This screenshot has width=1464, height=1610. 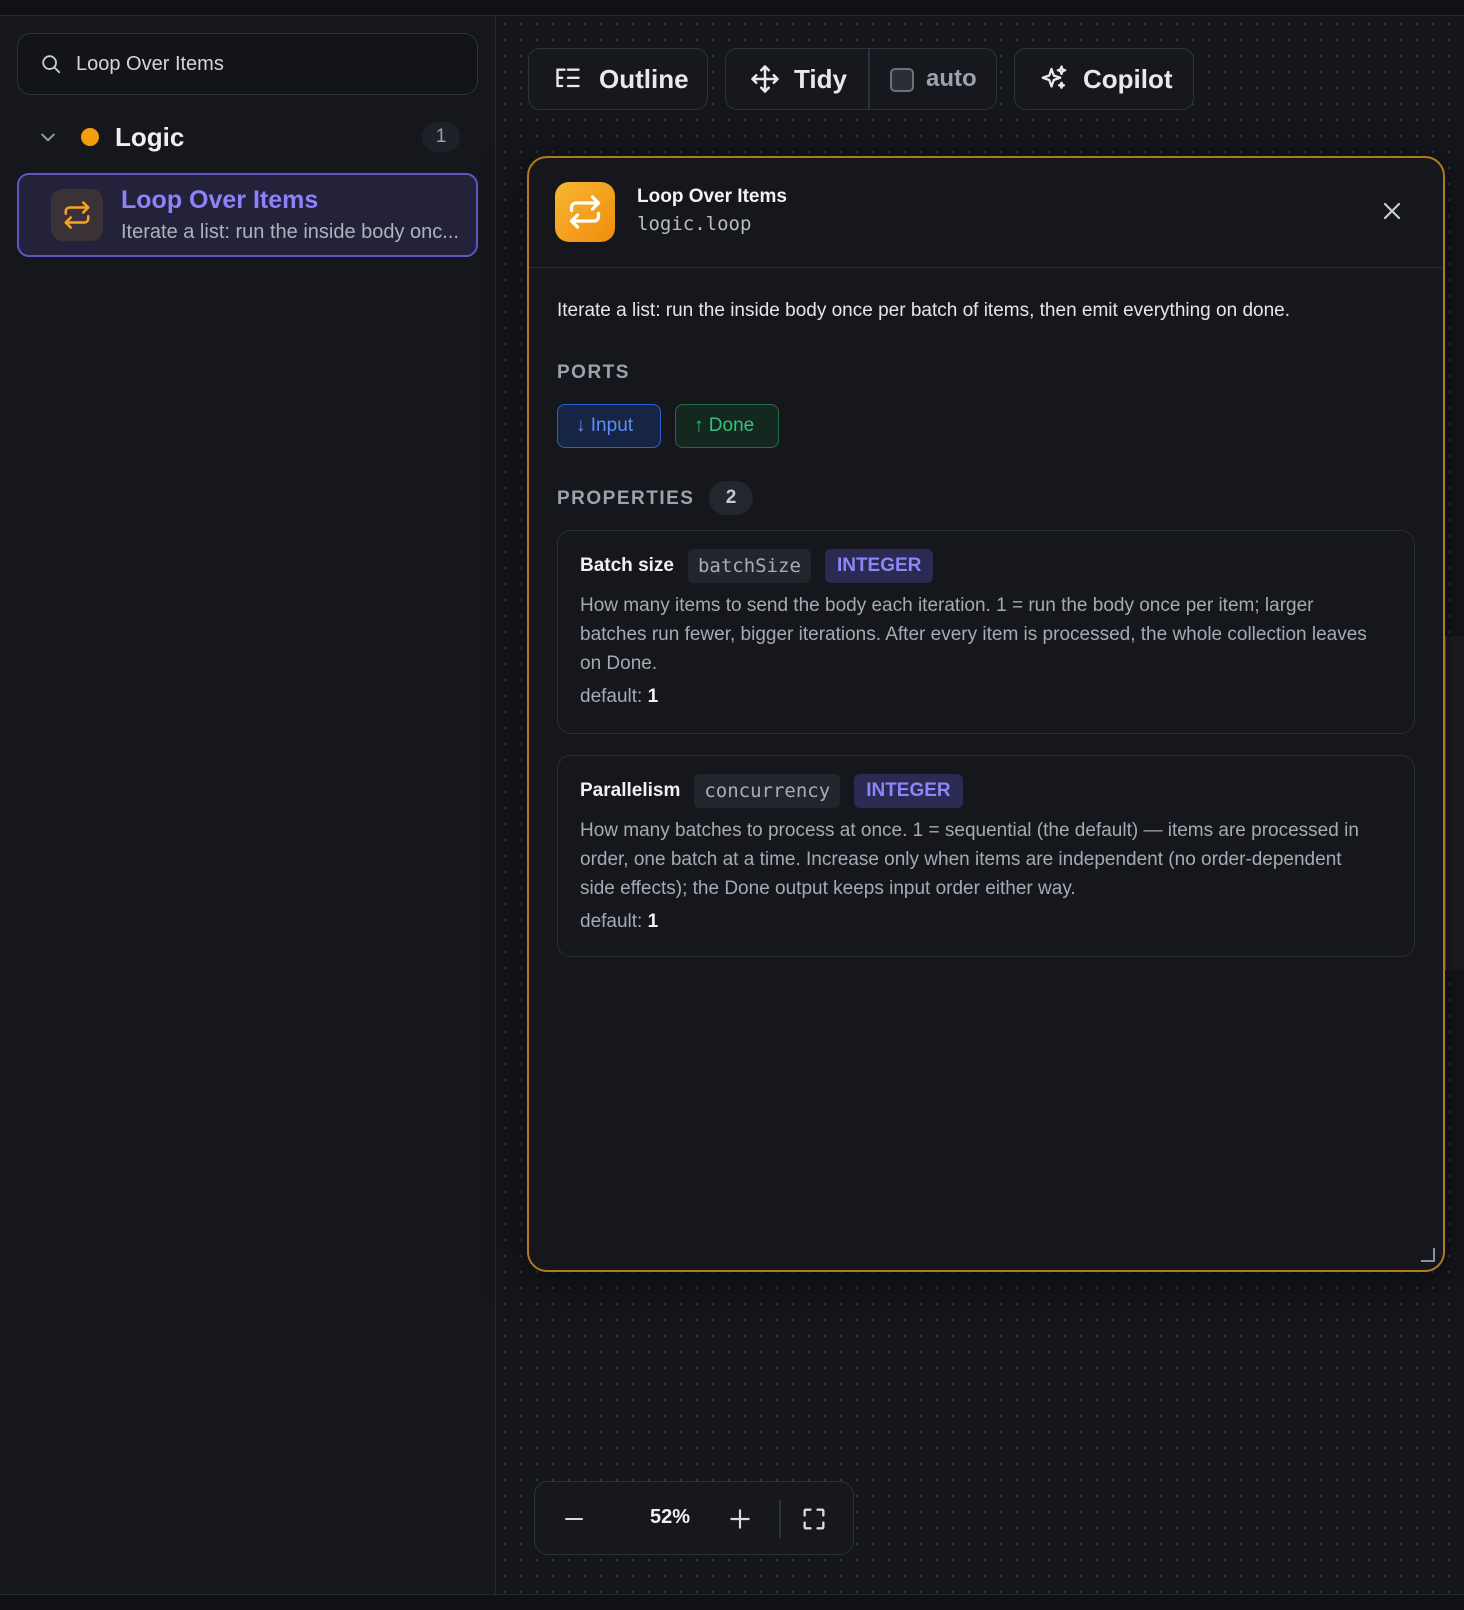 What do you see at coordinates (986, 213) in the screenshot?
I see `panel-header: Loop Over Items logic.loop` at bounding box center [986, 213].